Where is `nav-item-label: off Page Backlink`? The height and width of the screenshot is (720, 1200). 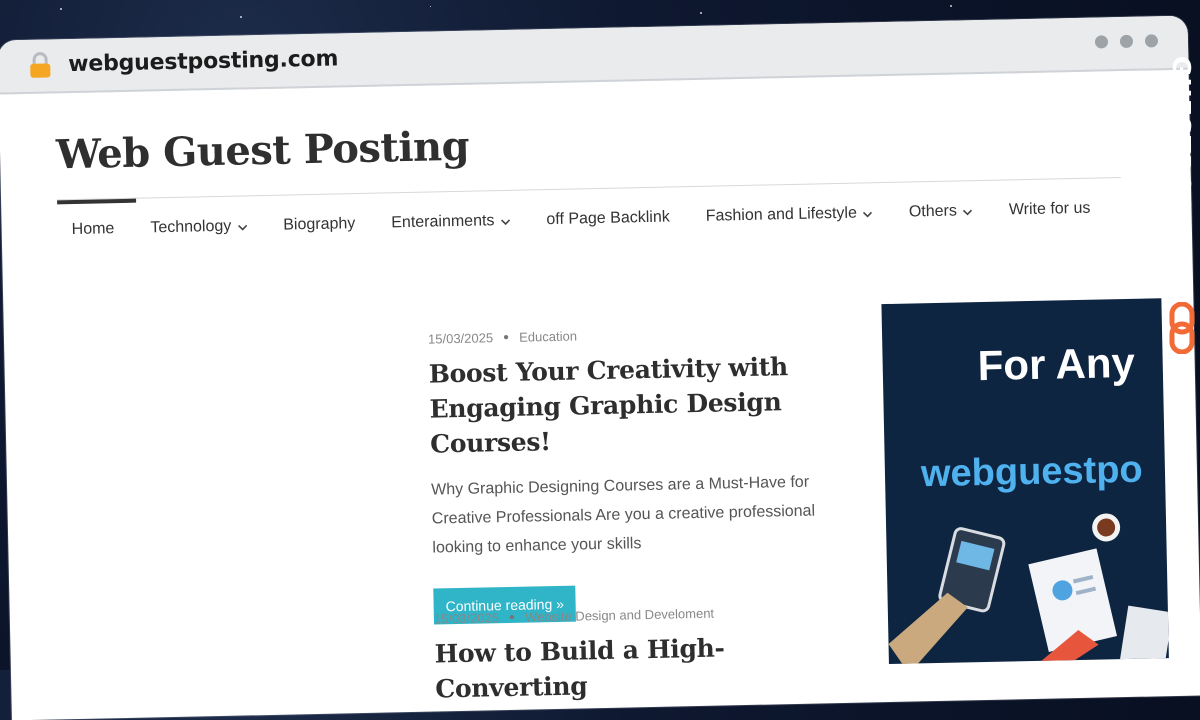
nav-item-label: off Page Backlink is located at coordinates (608, 218).